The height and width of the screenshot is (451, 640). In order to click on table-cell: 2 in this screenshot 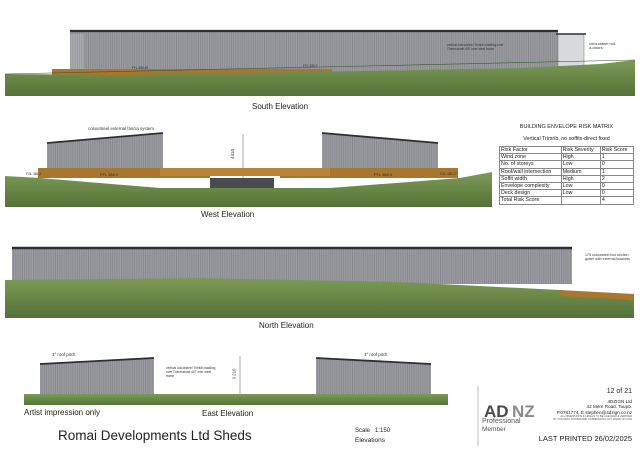, I will do `click(617, 179)`.